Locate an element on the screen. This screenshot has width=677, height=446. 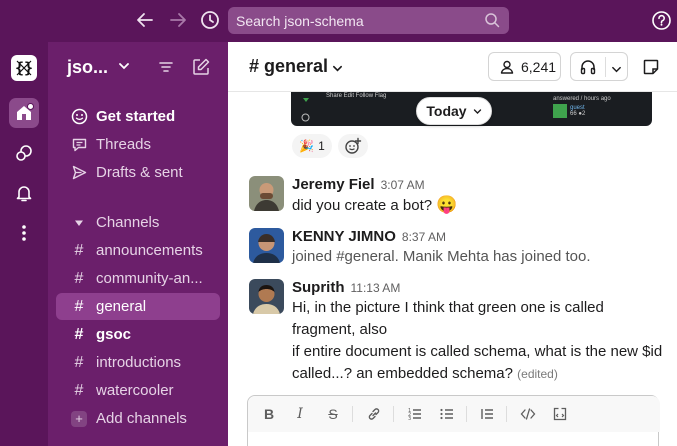
message-composer: B I S 123 is located at coordinates (453, 420).